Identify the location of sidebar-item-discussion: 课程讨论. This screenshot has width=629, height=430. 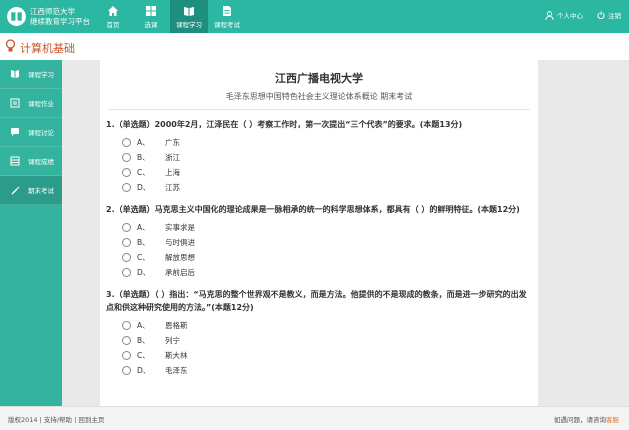
(31, 132).